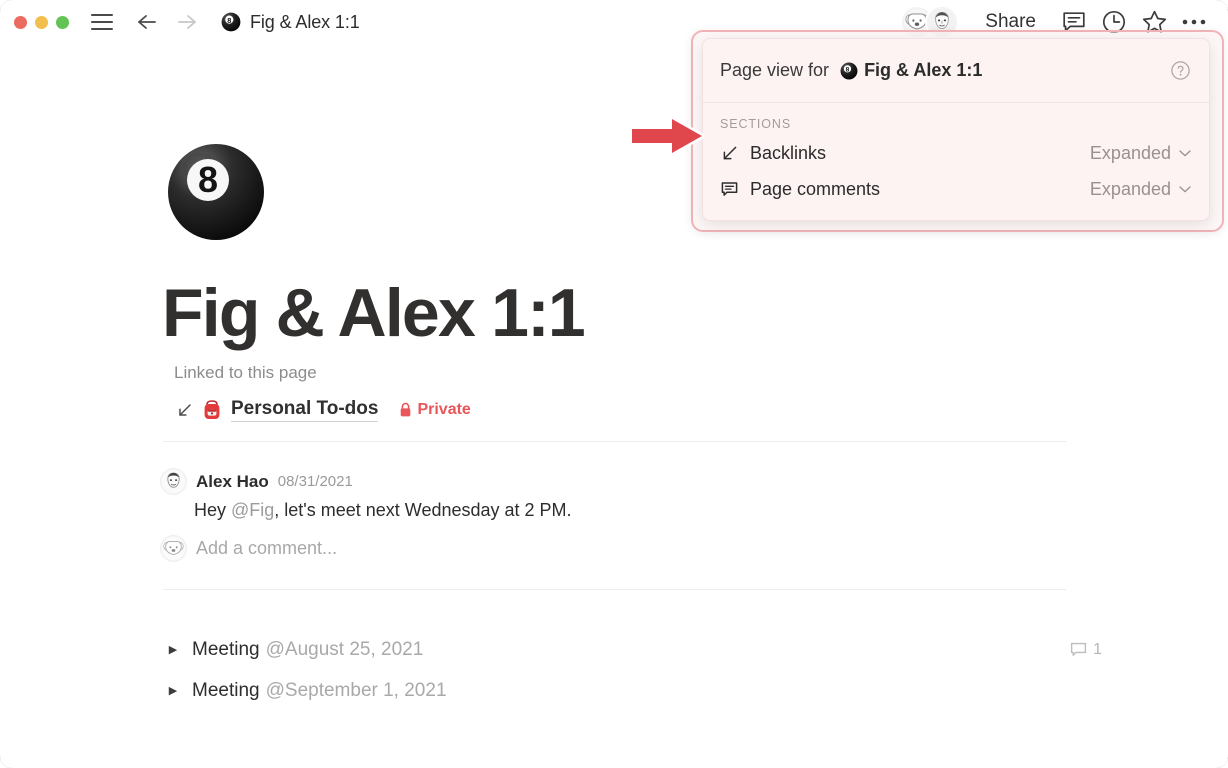 The width and height of the screenshot is (1228, 768). Describe the element at coordinates (444, 409) in the screenshot. I see `privacy-label: Private` at that location.